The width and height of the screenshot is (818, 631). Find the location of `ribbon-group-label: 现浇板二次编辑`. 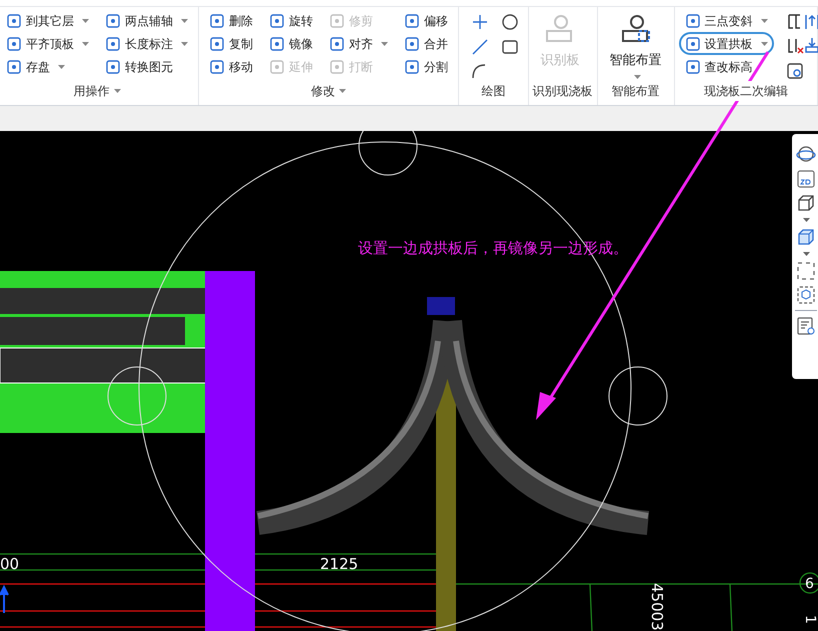

ribbon-group-label: 现浇板二次编辑 is located at coordinates (746, 91).